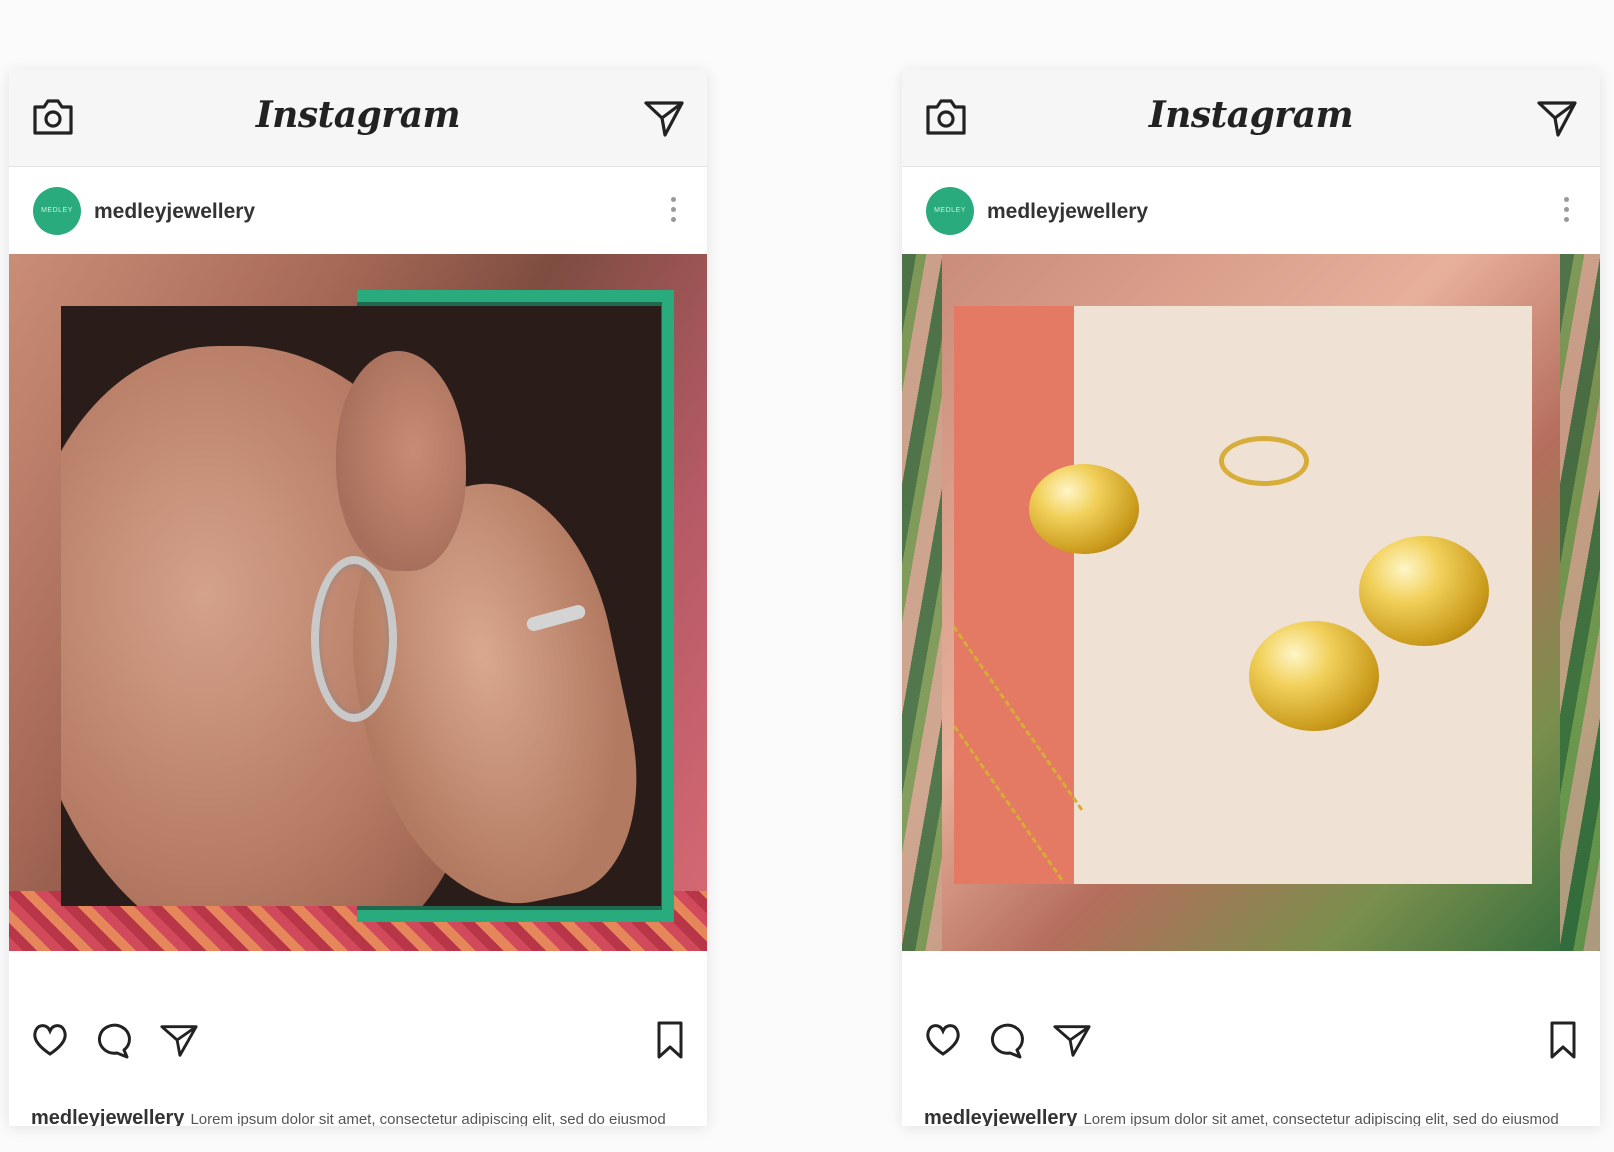 The image size is (1614, 1152). I want to click on hoop-earring, so click(354, 639).